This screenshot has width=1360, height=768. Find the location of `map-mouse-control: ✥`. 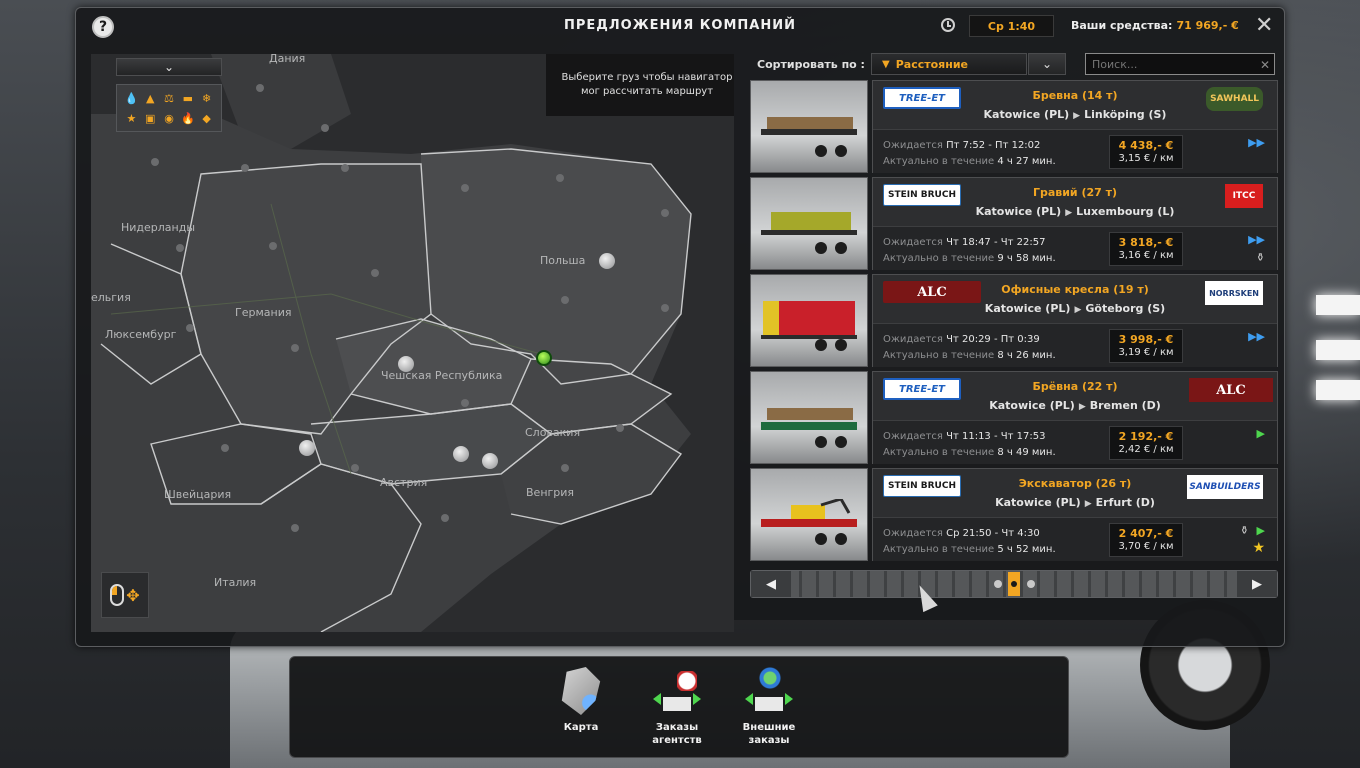

map-mouse-control: ✥ is located at coordinates (125, 595).